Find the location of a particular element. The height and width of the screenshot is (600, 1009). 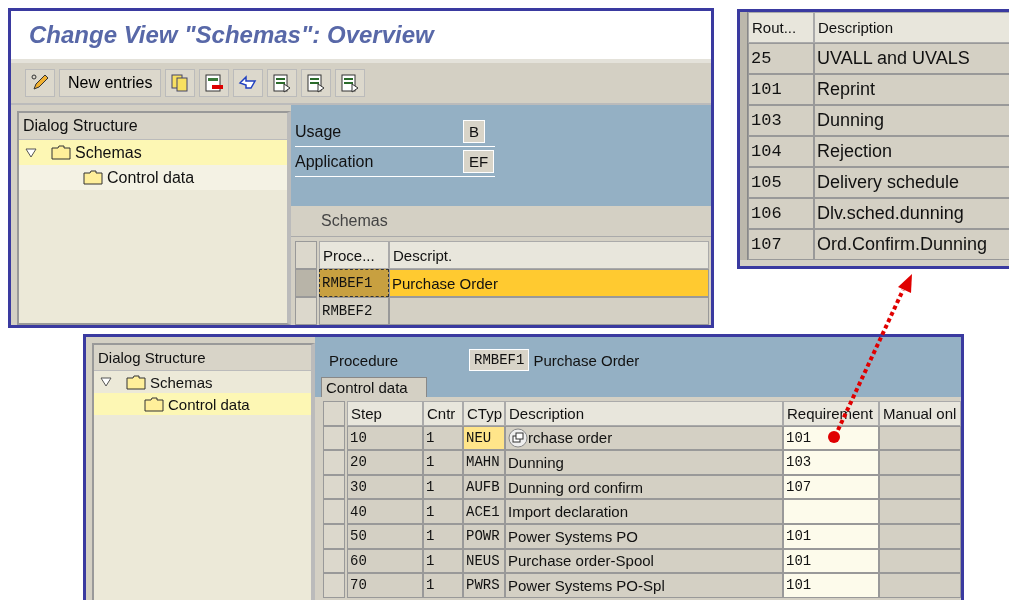

column-header: Requirement is located at coordinates (831, 413).